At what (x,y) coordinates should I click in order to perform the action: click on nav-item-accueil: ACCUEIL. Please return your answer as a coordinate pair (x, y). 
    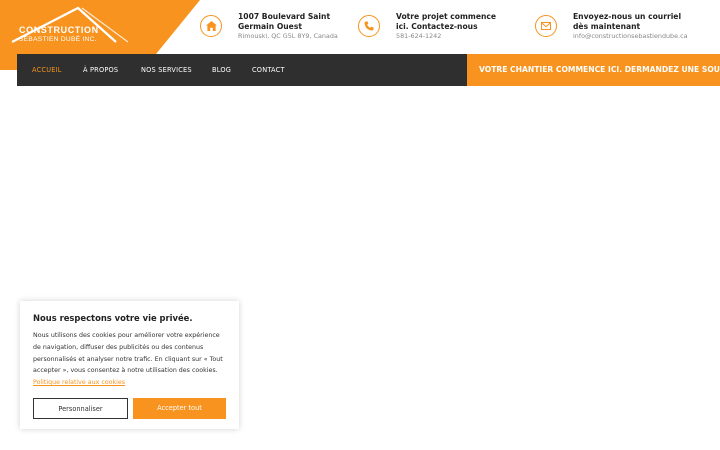
    Looking at the image, I should click on (47, 70).